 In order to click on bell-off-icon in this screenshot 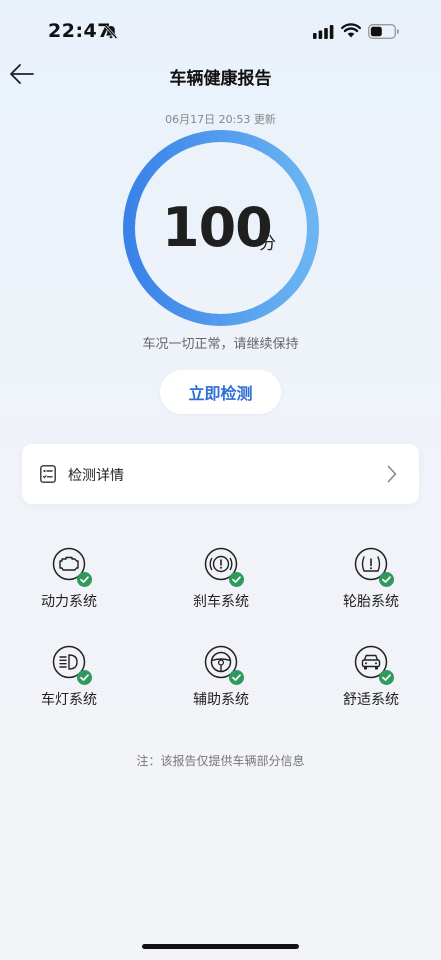, I will do `click(111, 32)`.